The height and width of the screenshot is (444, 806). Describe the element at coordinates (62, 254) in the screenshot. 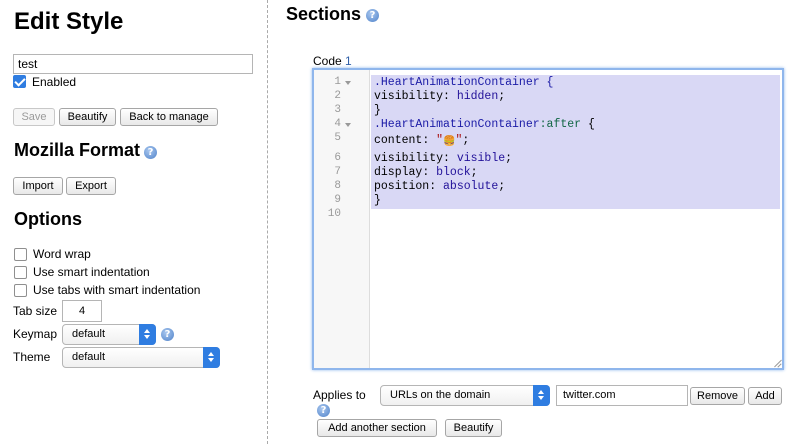

I see `word-wrap-label: Word wrap` at that location.